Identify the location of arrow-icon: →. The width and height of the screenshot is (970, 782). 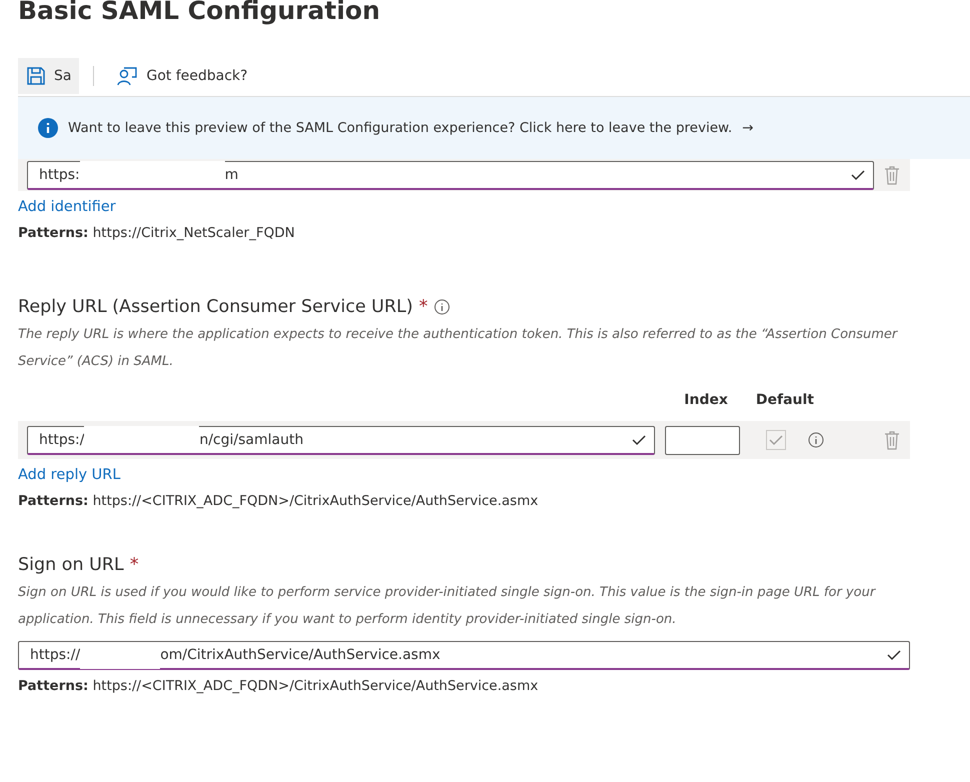
(748, 128).